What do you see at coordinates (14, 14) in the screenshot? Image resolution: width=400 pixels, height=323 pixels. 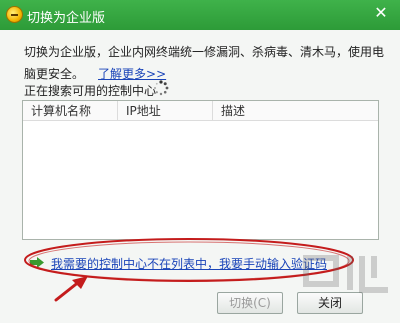 I see `app-icon` at bounding box center [14, 14].